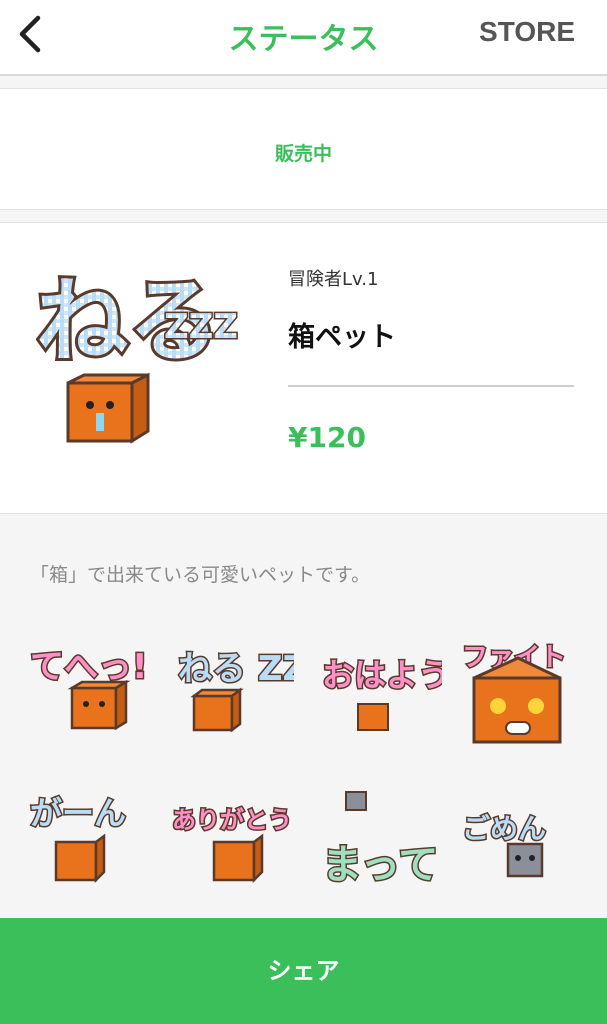 This screenshot has height=1024, width=607. Describe the element at coordinates (303, 38) in the screenshot. I see `header-bar: ステータス STORE` at that location.